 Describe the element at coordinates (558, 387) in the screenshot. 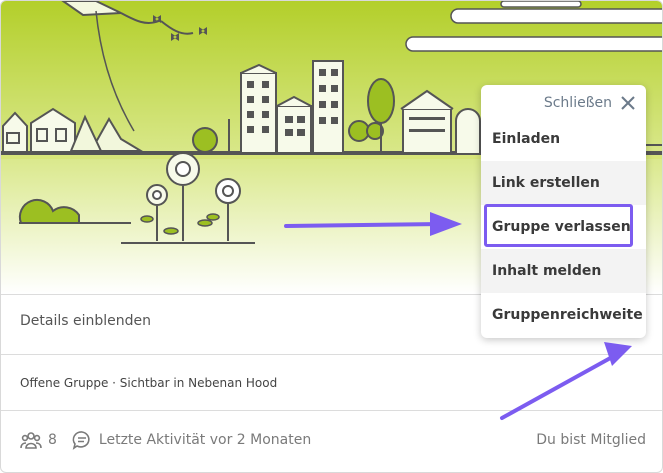

I see `arrow-to-menu` at that location.